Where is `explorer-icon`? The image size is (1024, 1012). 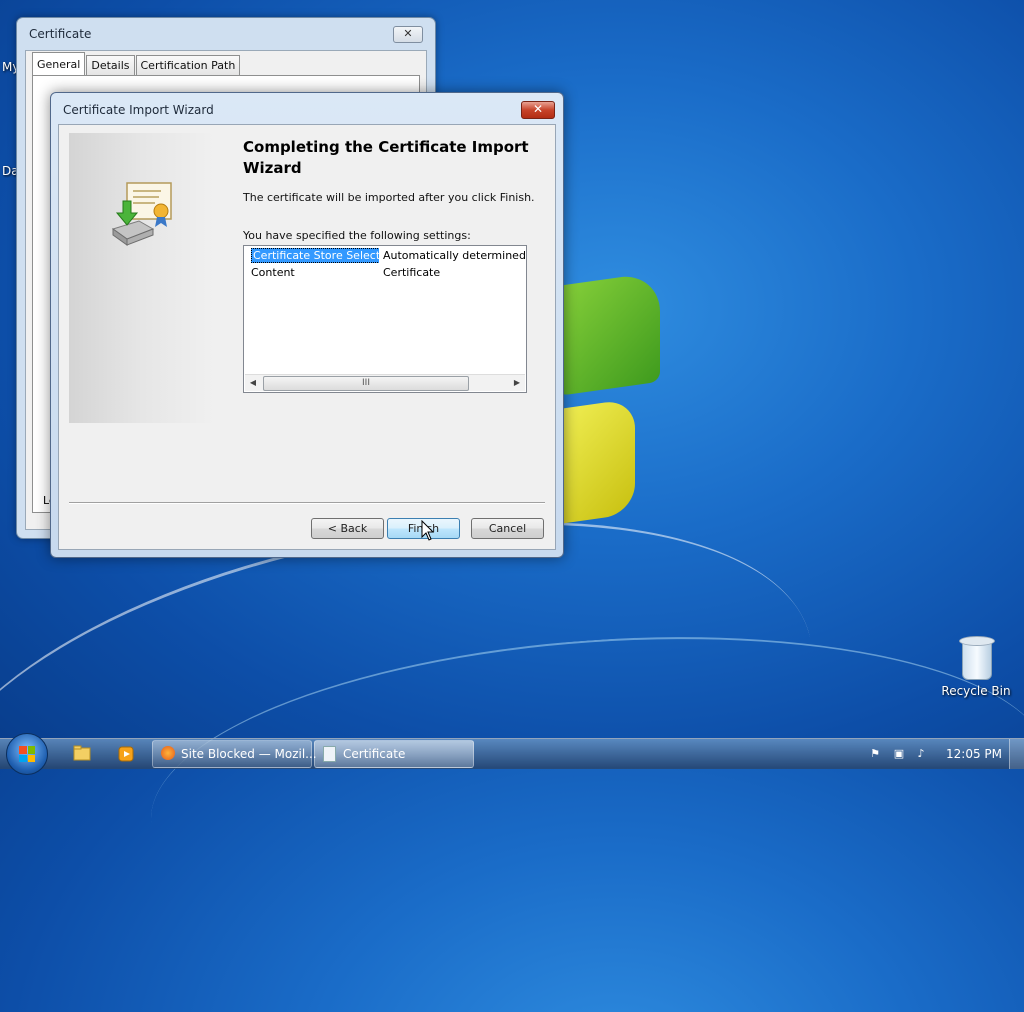 explorer-icon is located at coordinates (82, 754).